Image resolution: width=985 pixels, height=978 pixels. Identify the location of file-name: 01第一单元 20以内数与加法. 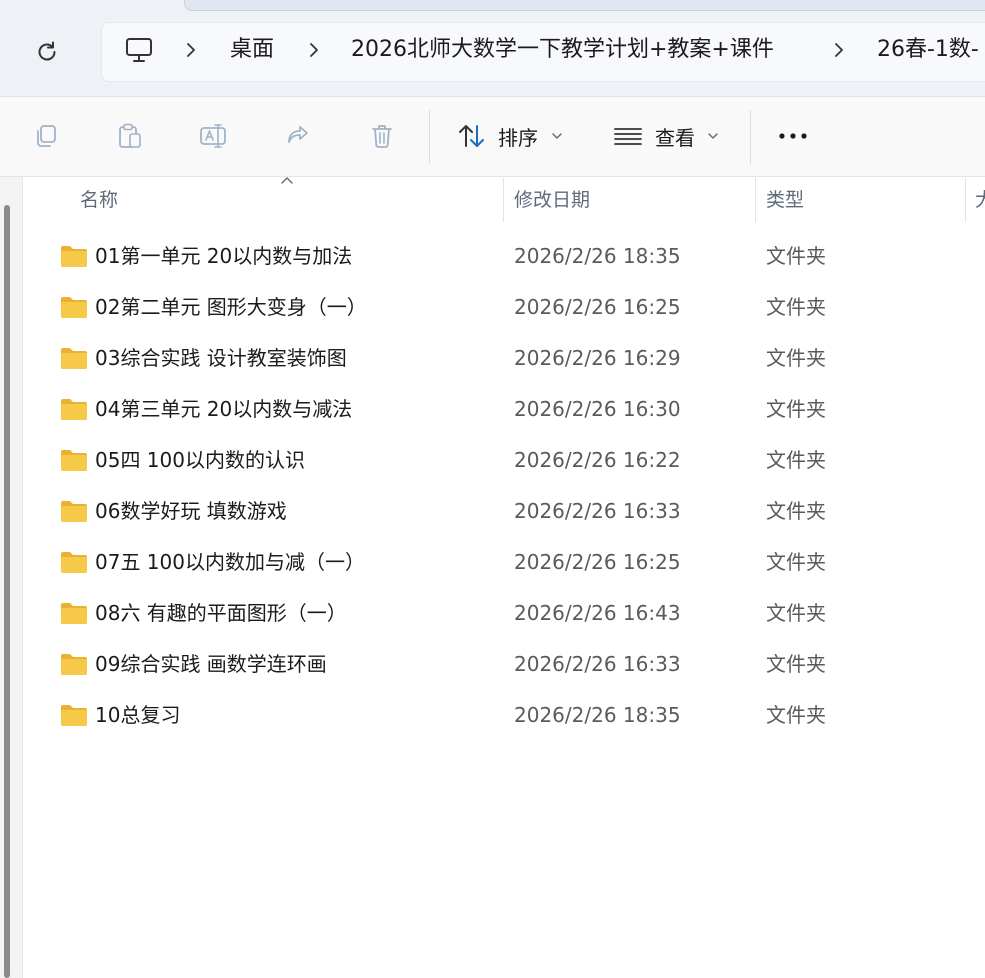
(223, 256).